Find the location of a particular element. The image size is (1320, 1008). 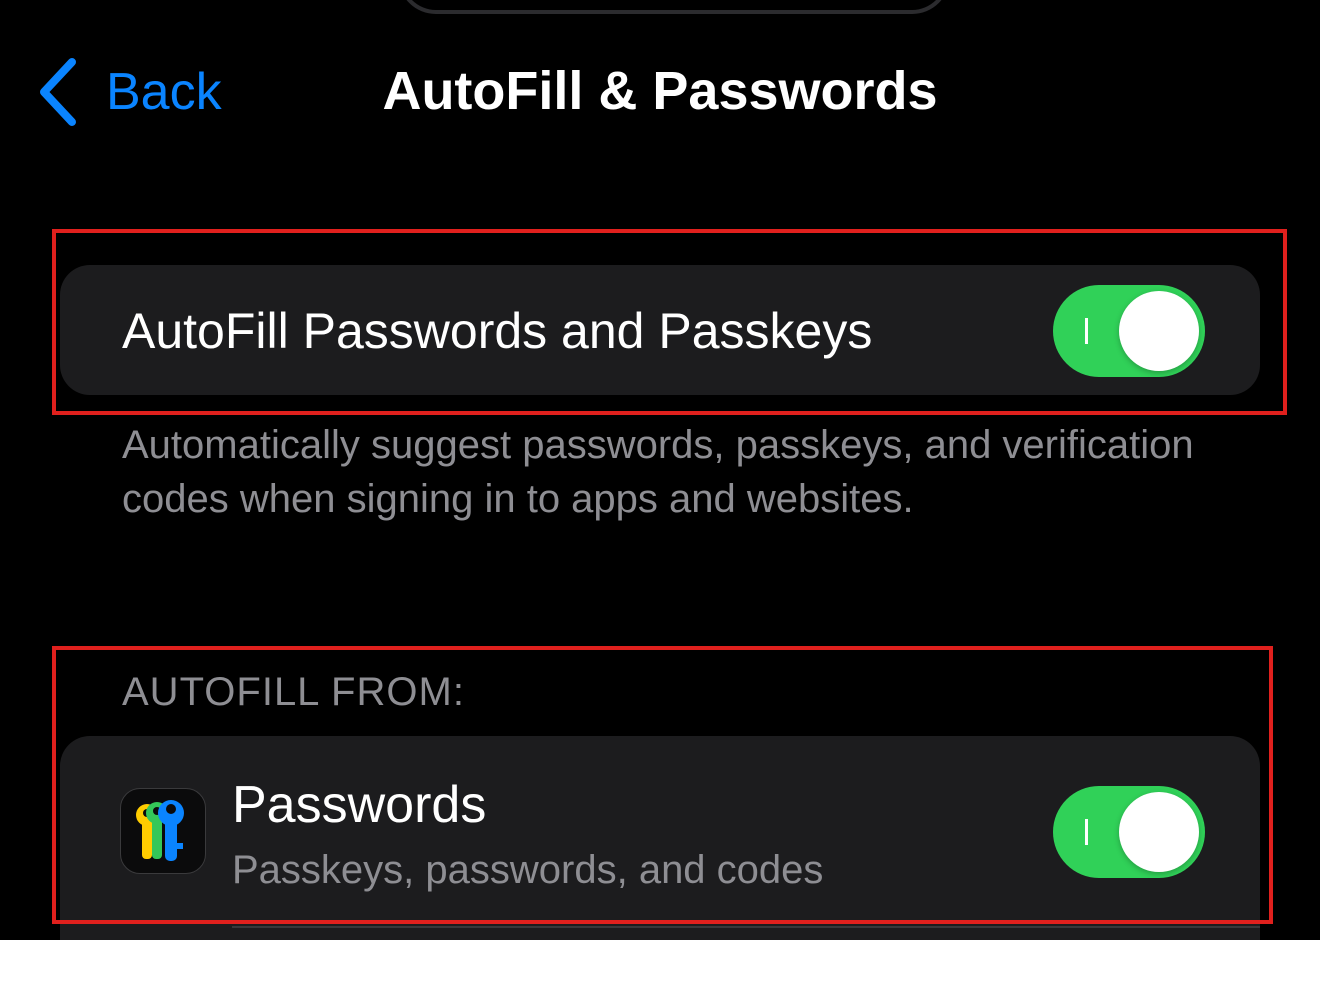

dynamic-island is located at coordinates (674, 7).